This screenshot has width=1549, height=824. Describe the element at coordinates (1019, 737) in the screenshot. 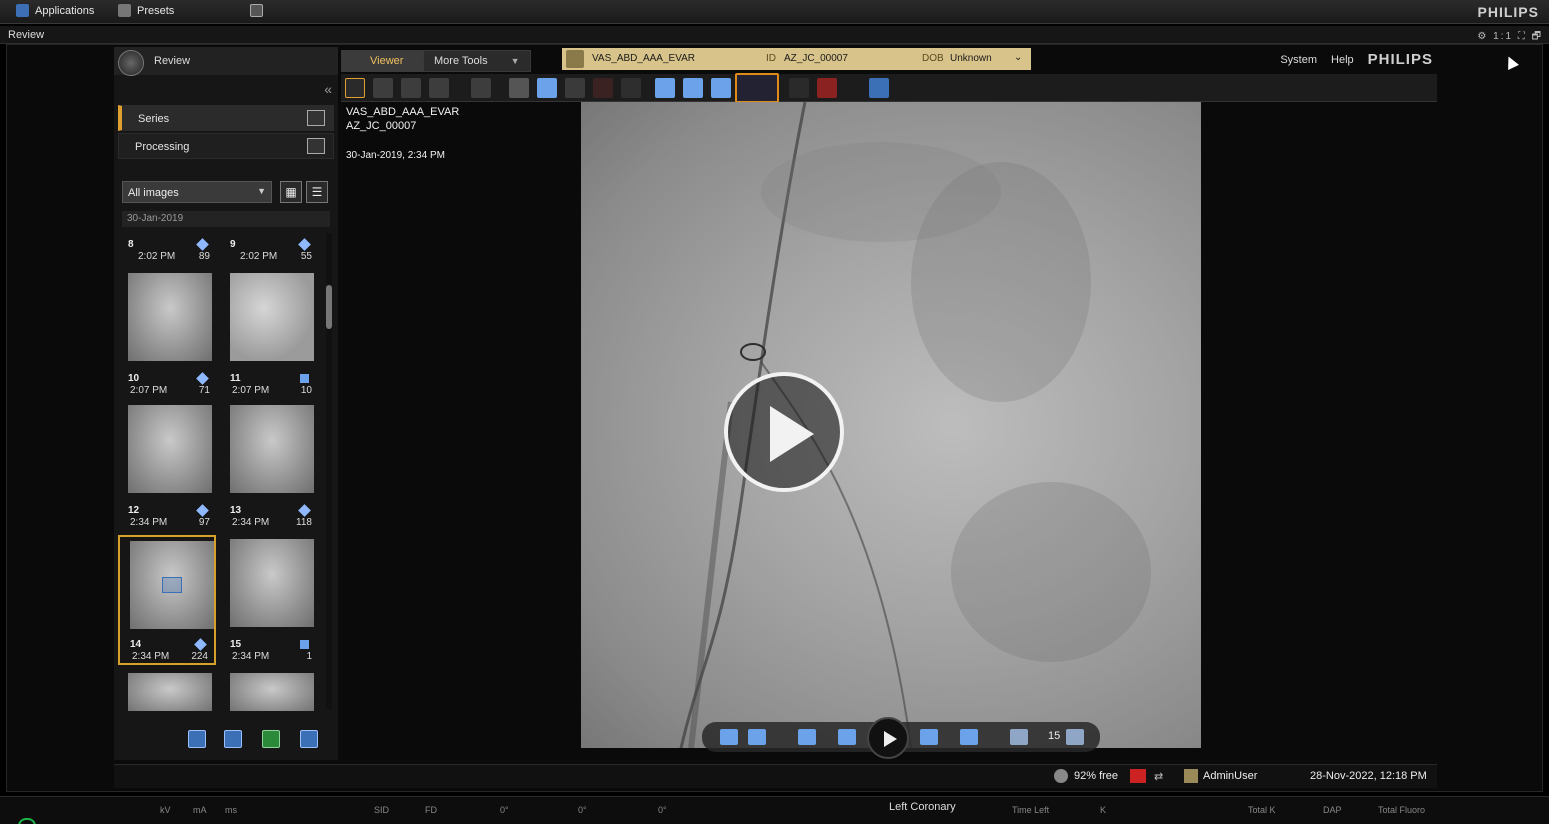

I see `loop-icon` at that location.